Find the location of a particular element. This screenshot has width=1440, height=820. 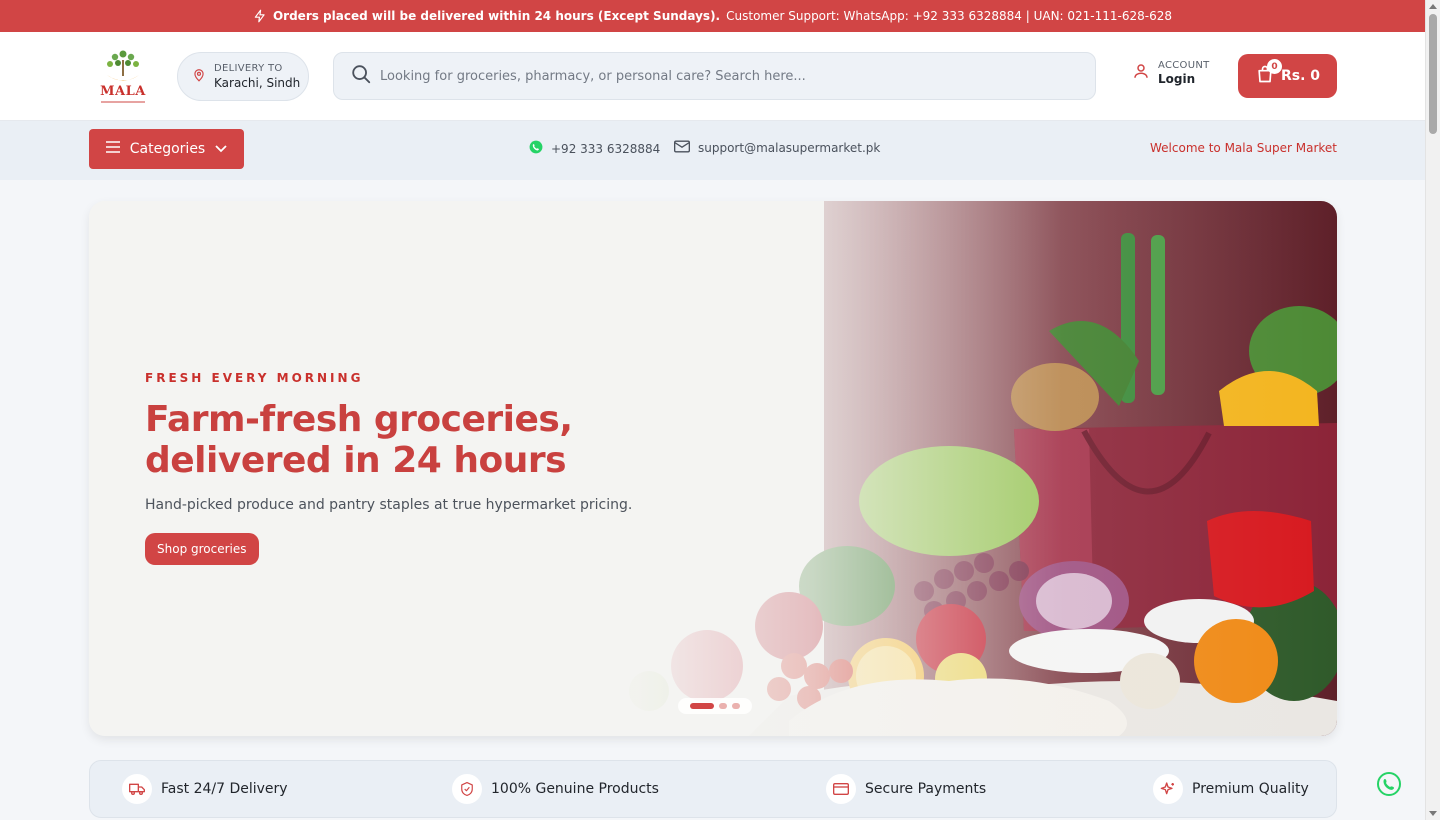

bolt-icon is located at coordinates (260, 16).